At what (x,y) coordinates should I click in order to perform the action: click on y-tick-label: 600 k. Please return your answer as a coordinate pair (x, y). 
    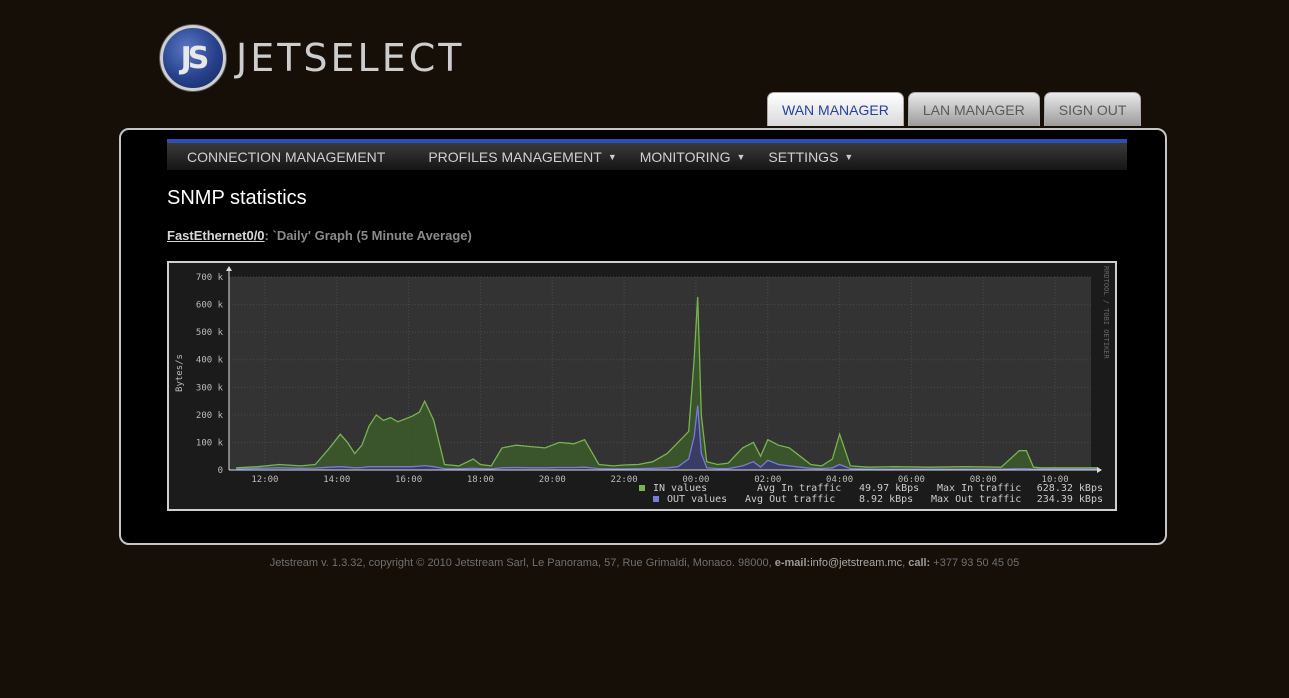
    Looking at the image, I should click on (210, 306).